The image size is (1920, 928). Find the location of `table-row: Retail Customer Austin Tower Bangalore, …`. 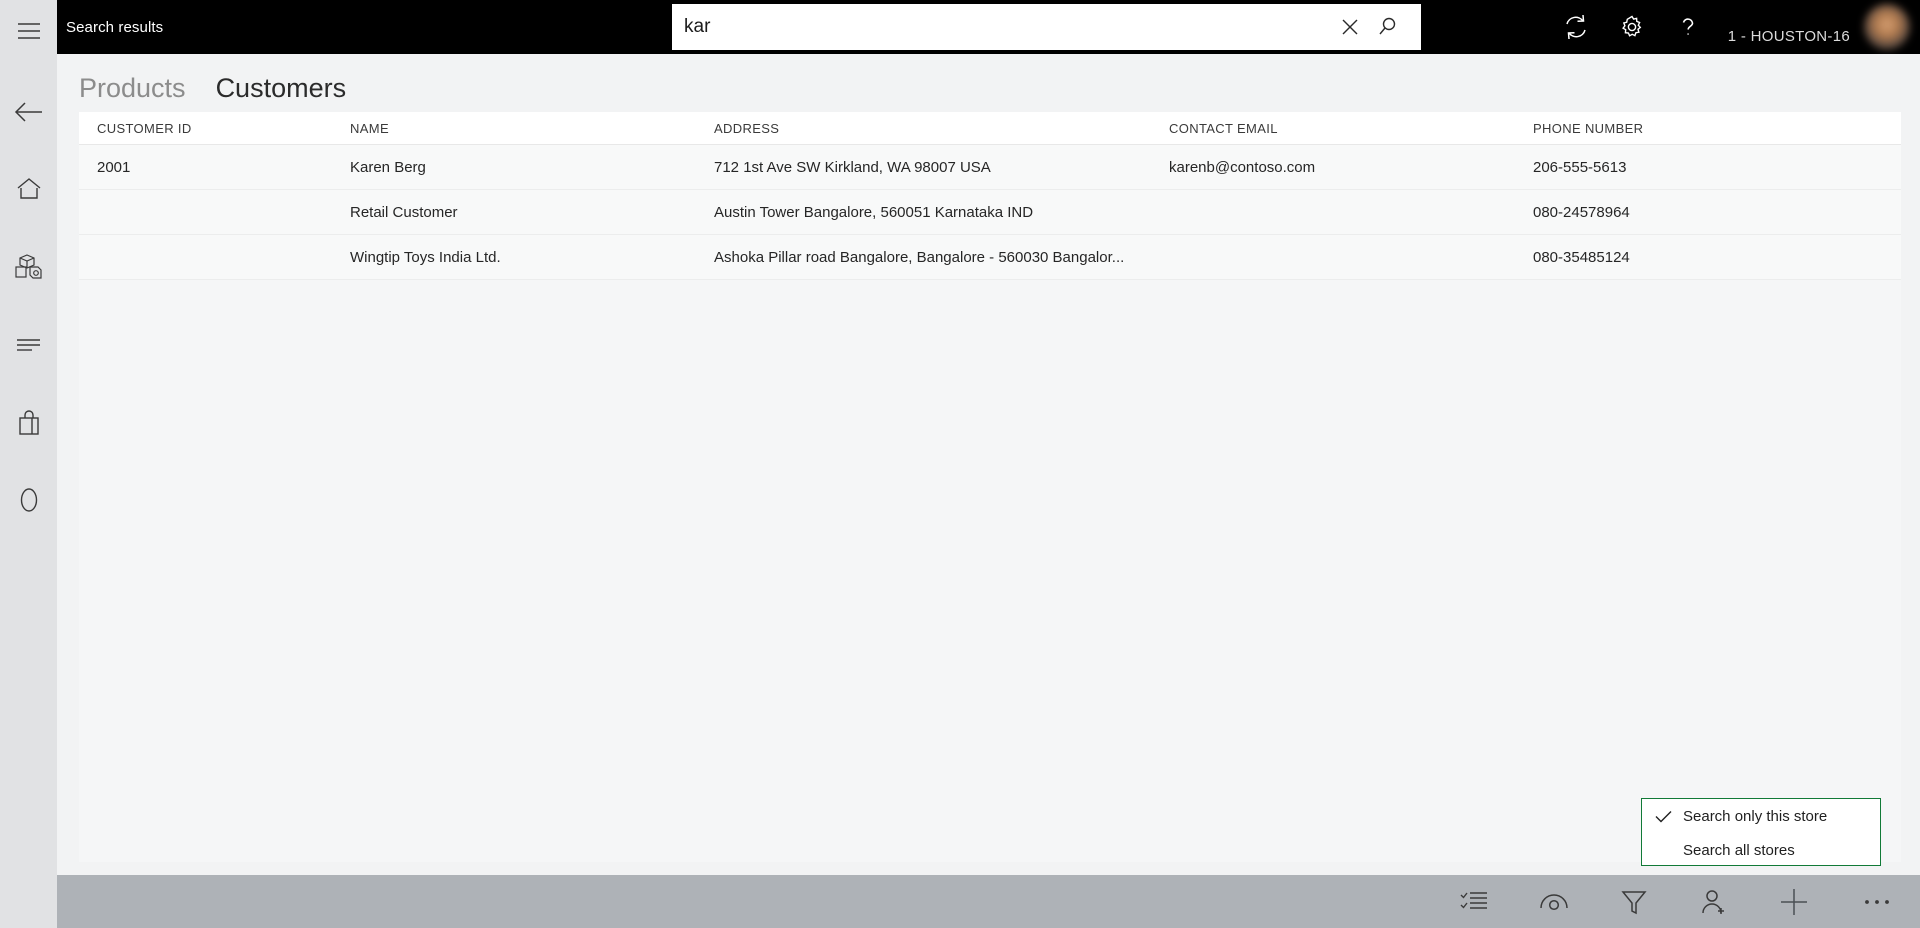

table-row: Retail Customer Austin Tower Bangalore, … is located at coordinates (990, 212).